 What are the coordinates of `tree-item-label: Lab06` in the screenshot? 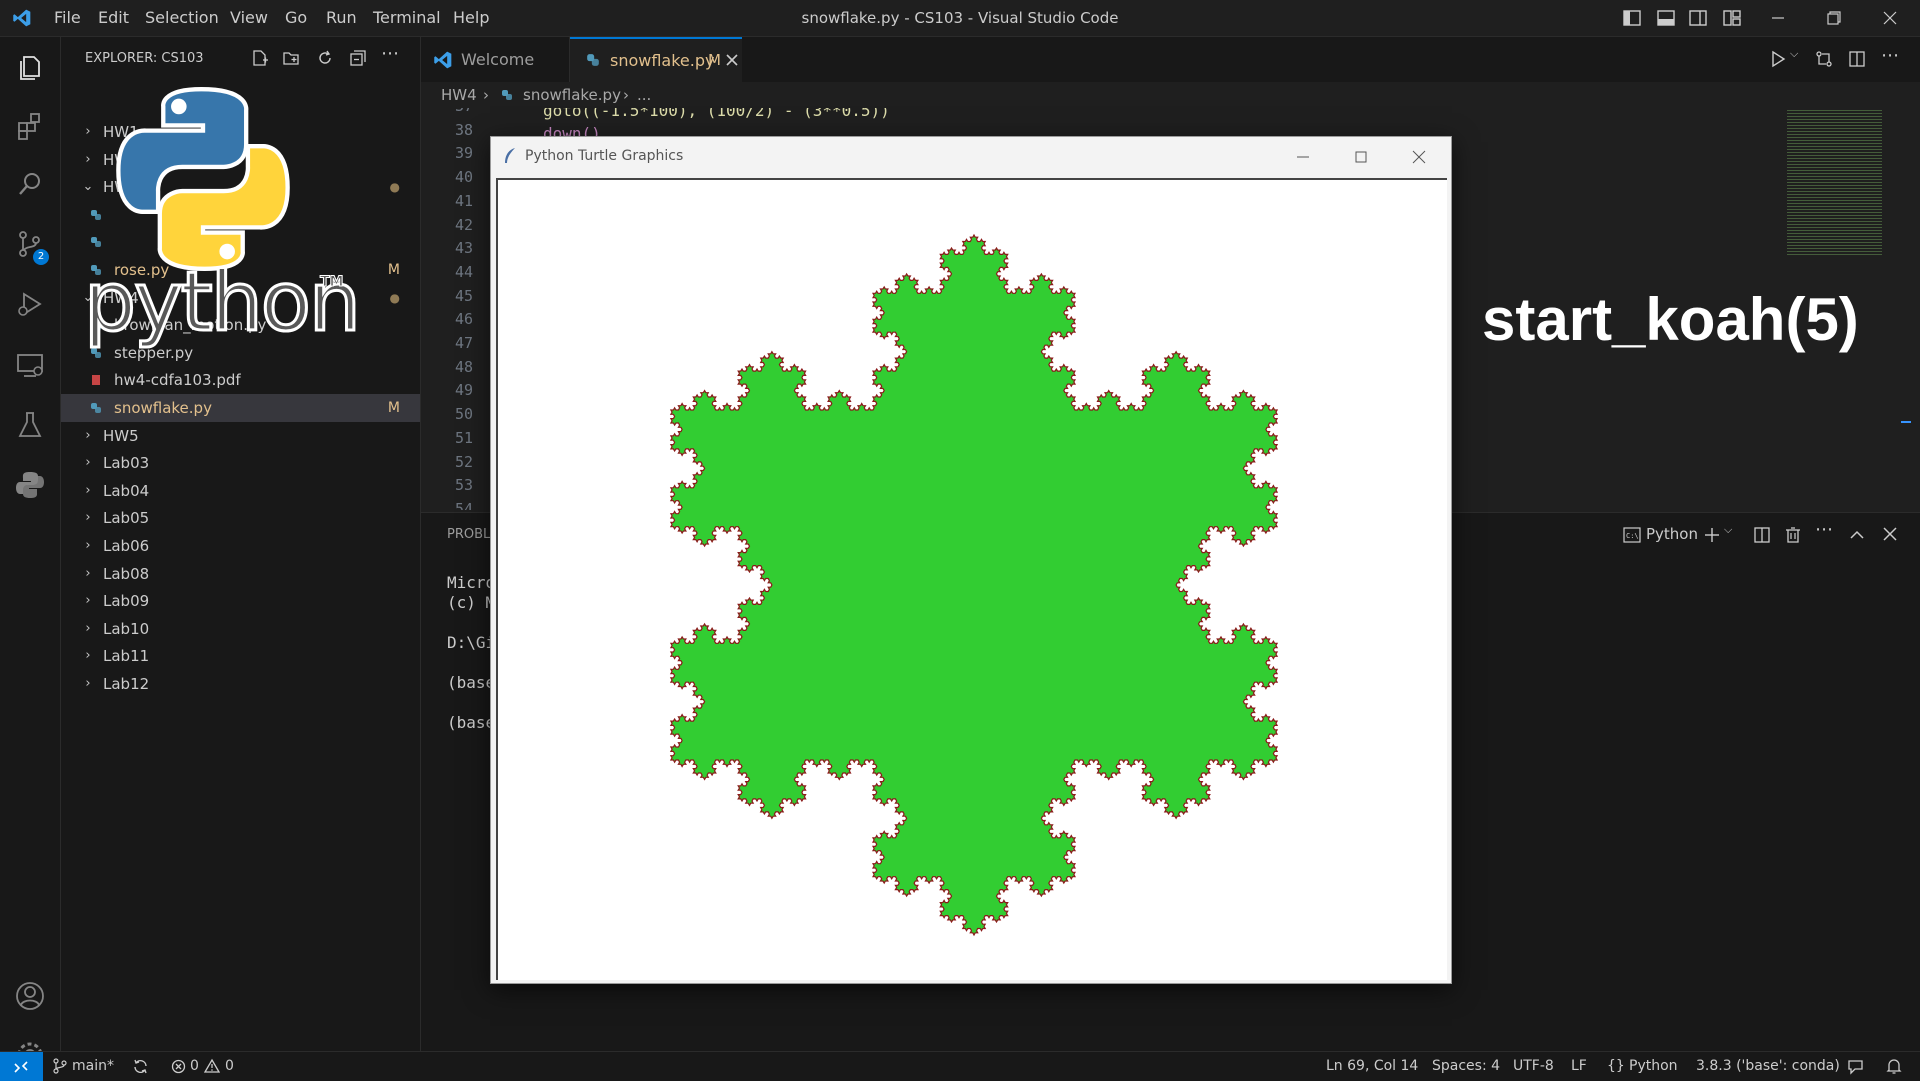 It's located at (126, 546).